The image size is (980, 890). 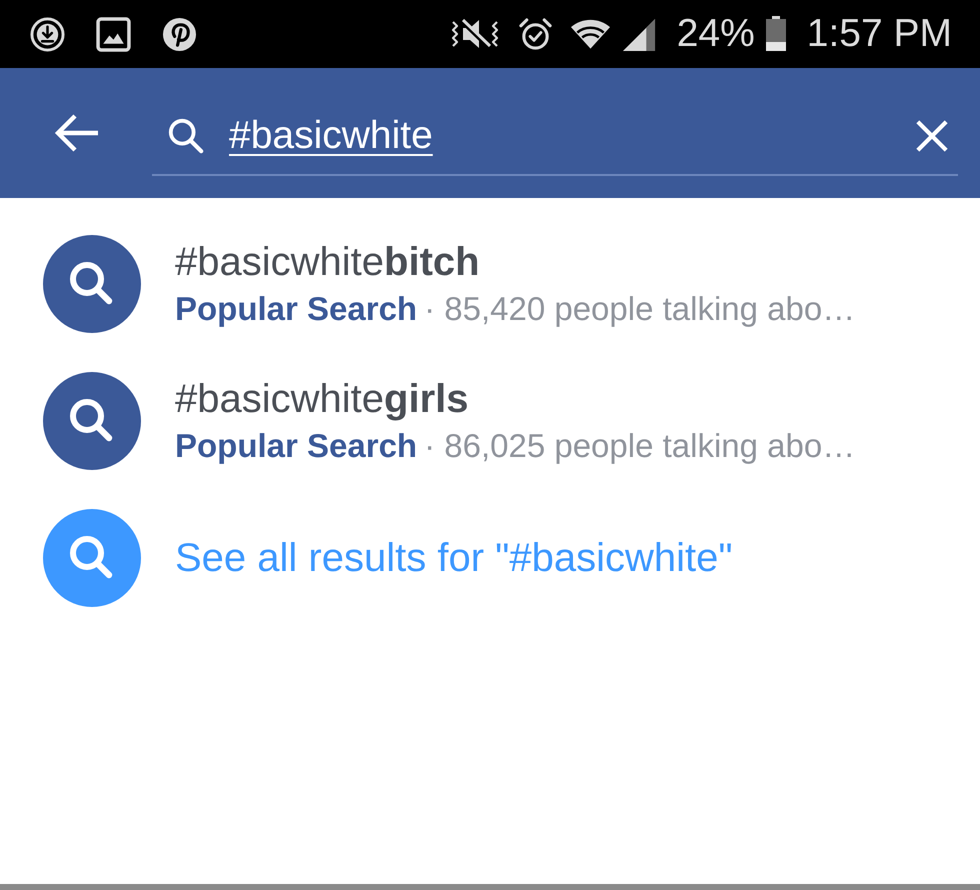 What do you see at coordinates (328, 262) in the screenshot?
I see `suggestion-title: #basicwhitebitch` at bounding box center [328, 262].